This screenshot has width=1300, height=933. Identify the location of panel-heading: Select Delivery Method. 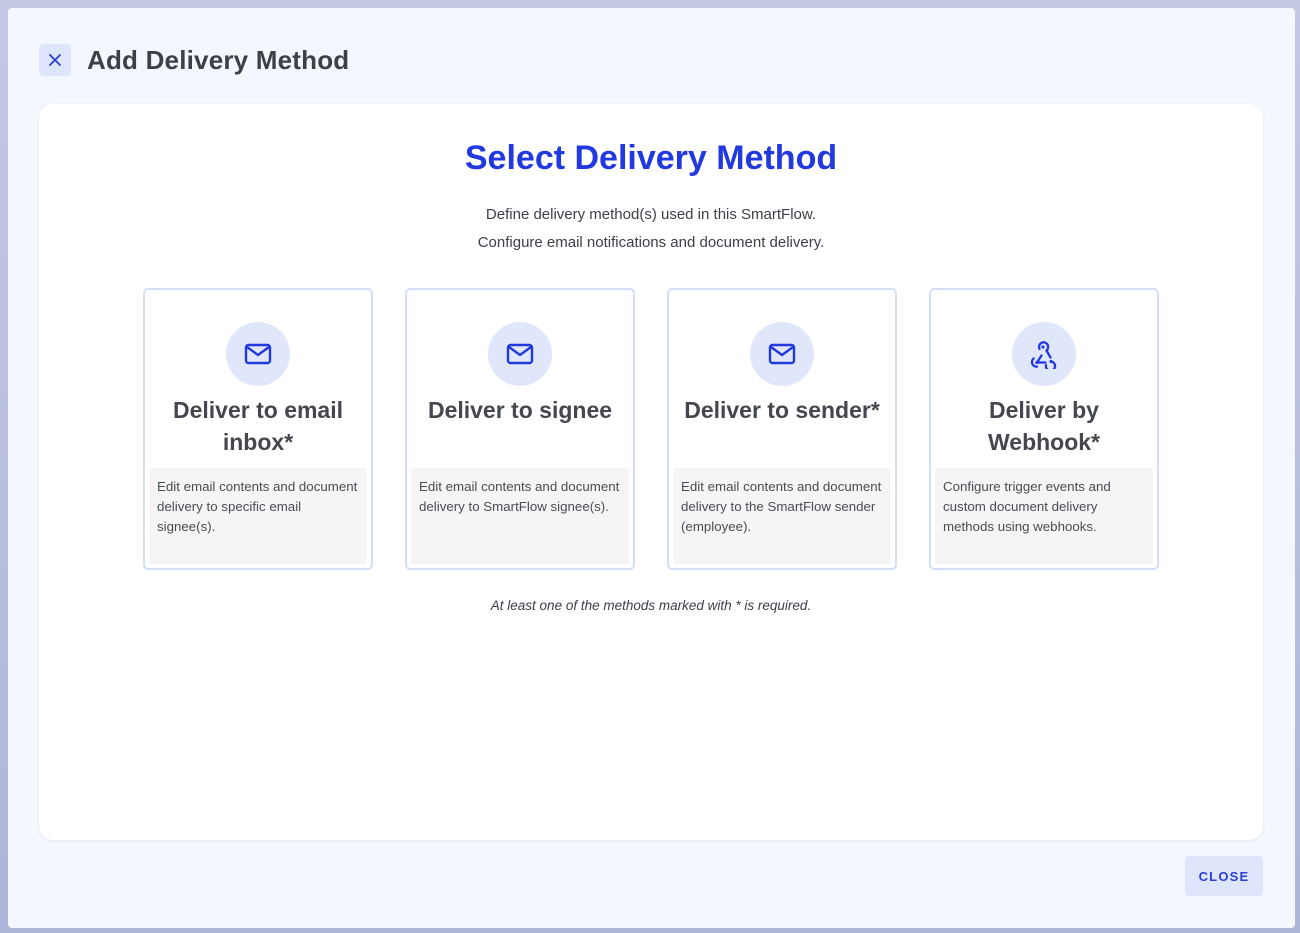
(651, 158).